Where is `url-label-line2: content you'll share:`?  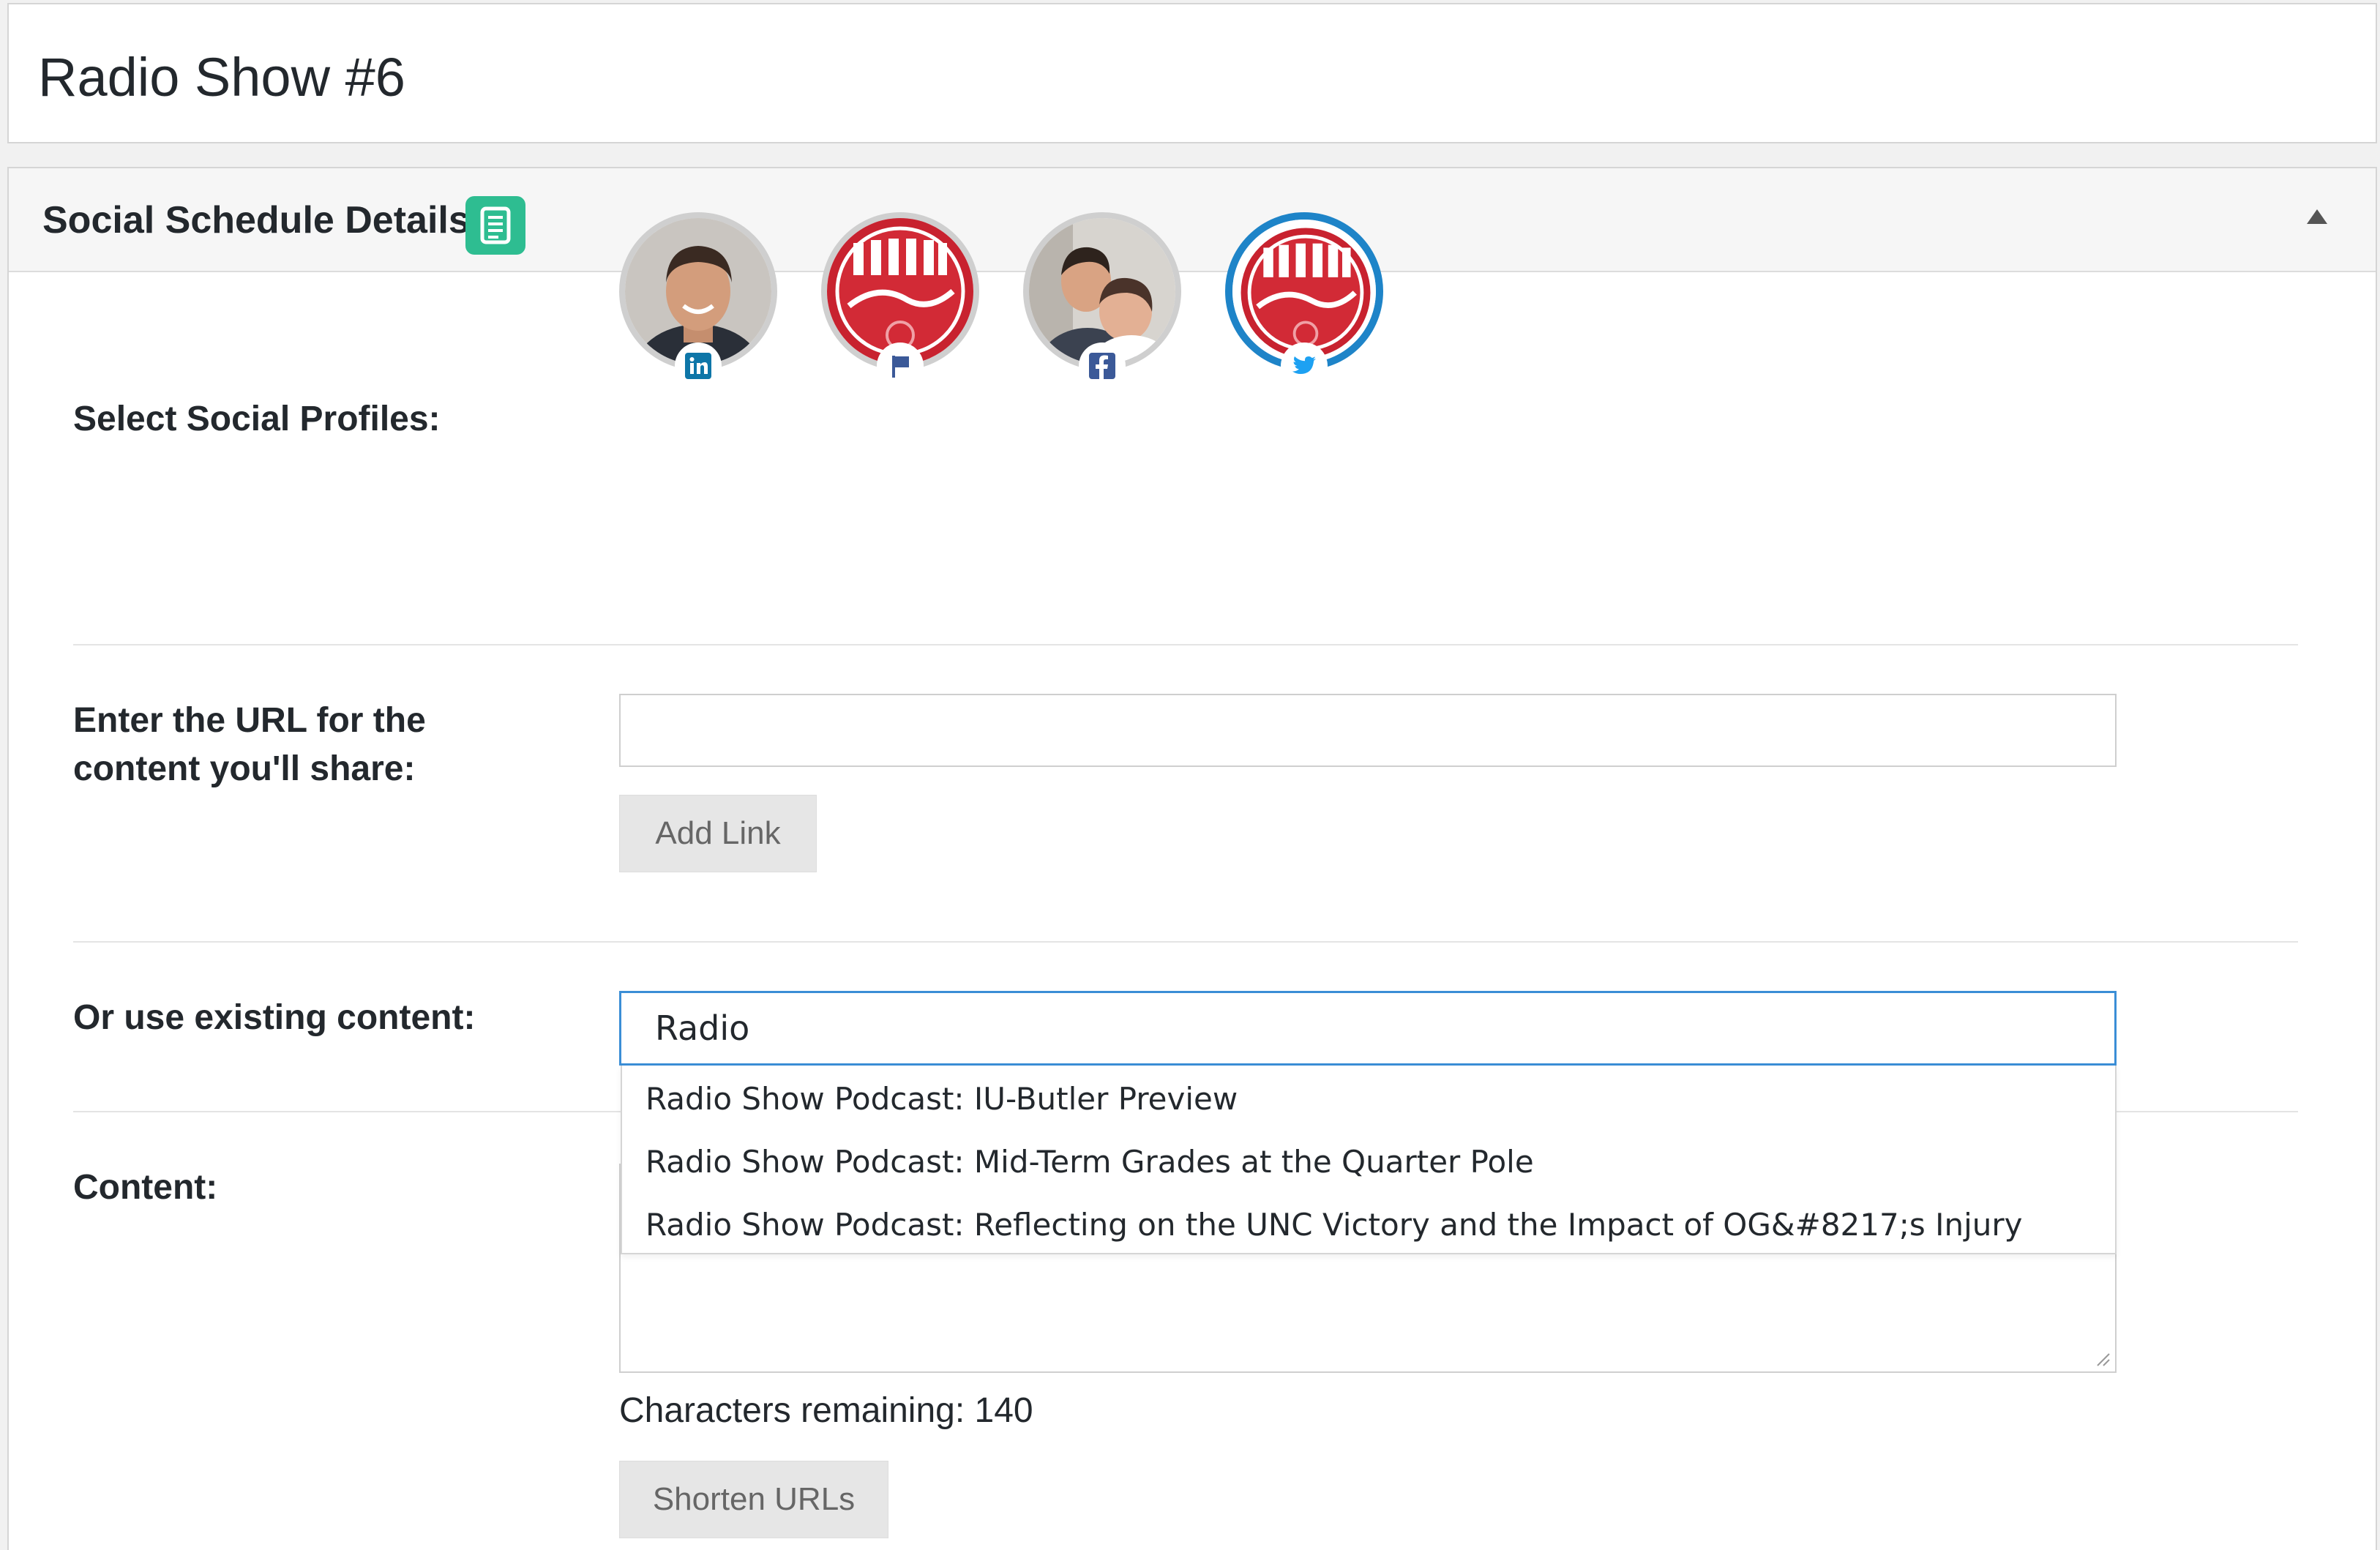 url-label-line2: content you'll share: is located at coordinates (244, 768).